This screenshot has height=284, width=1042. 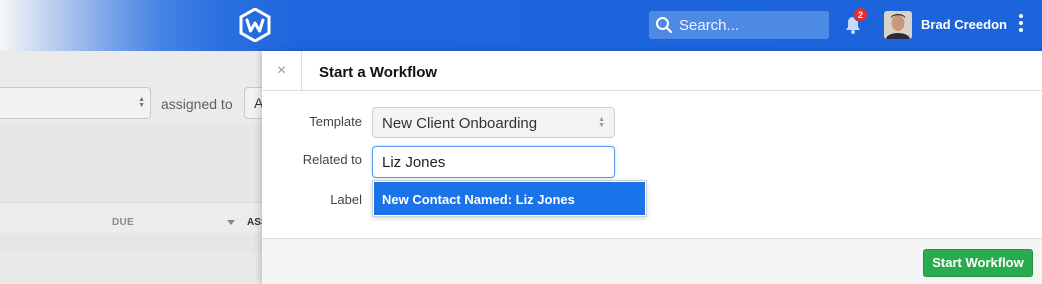 I want to click on autocomplete-dropdown: New Contact Named: Liz Jones, so click(x=509, y=198).